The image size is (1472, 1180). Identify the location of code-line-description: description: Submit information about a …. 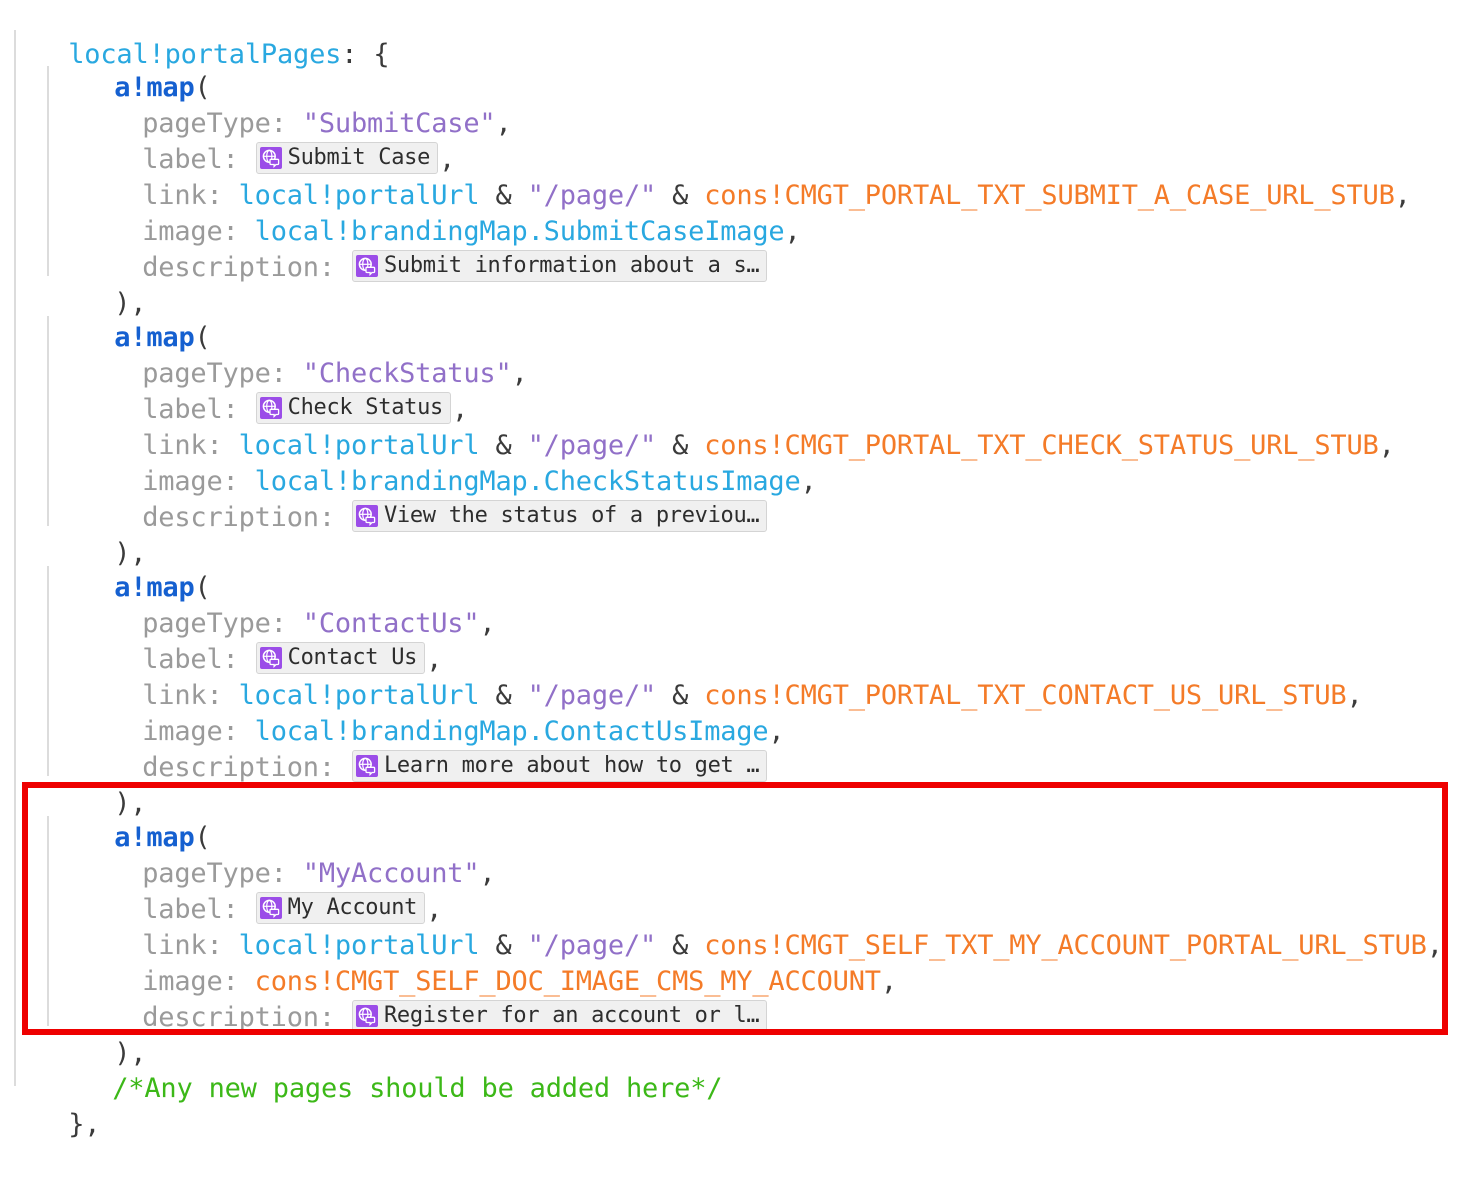
(736, 248).